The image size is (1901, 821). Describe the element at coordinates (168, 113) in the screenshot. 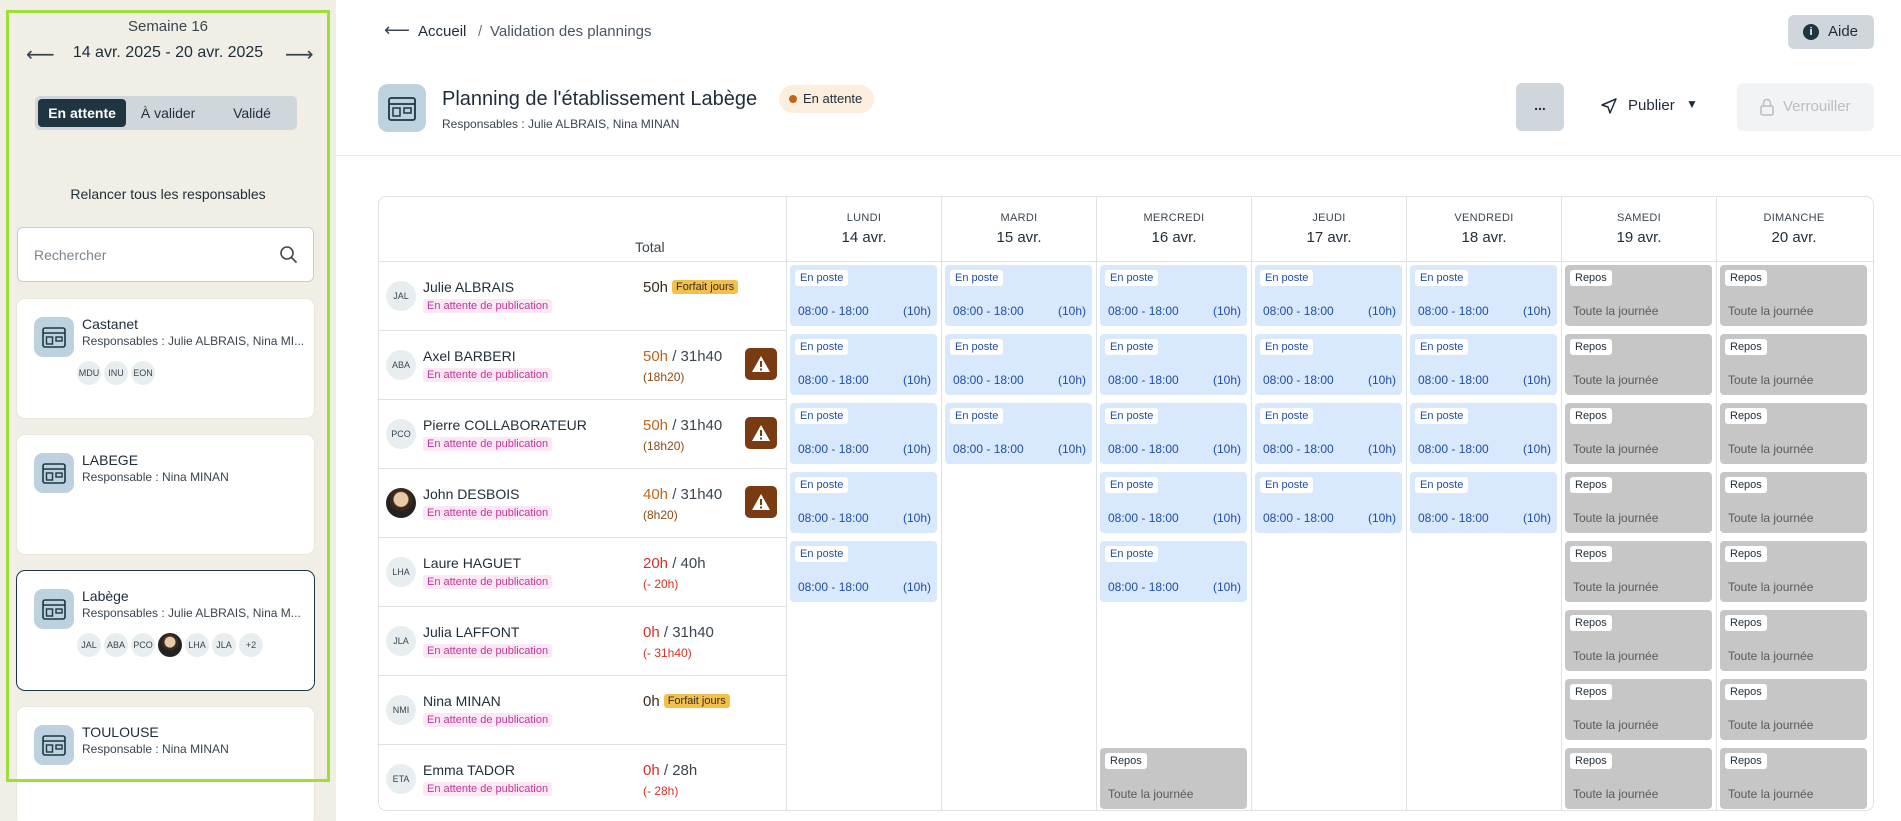

I see `tab-a-valider: À valider` at that location.